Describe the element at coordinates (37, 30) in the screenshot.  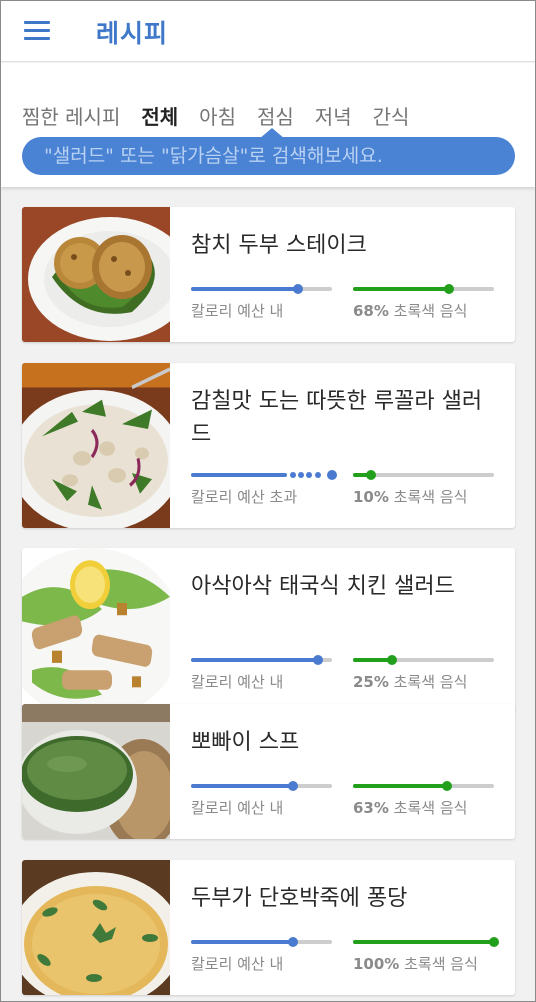
I see `menu-icon` at that location.